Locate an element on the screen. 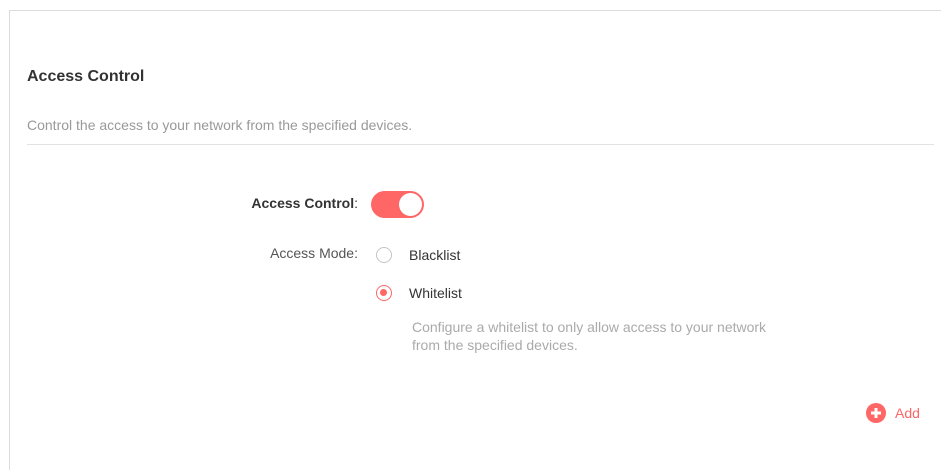 This screenshot has height=470, width=941. whitelist-radio is located at coordinates (384, 293).